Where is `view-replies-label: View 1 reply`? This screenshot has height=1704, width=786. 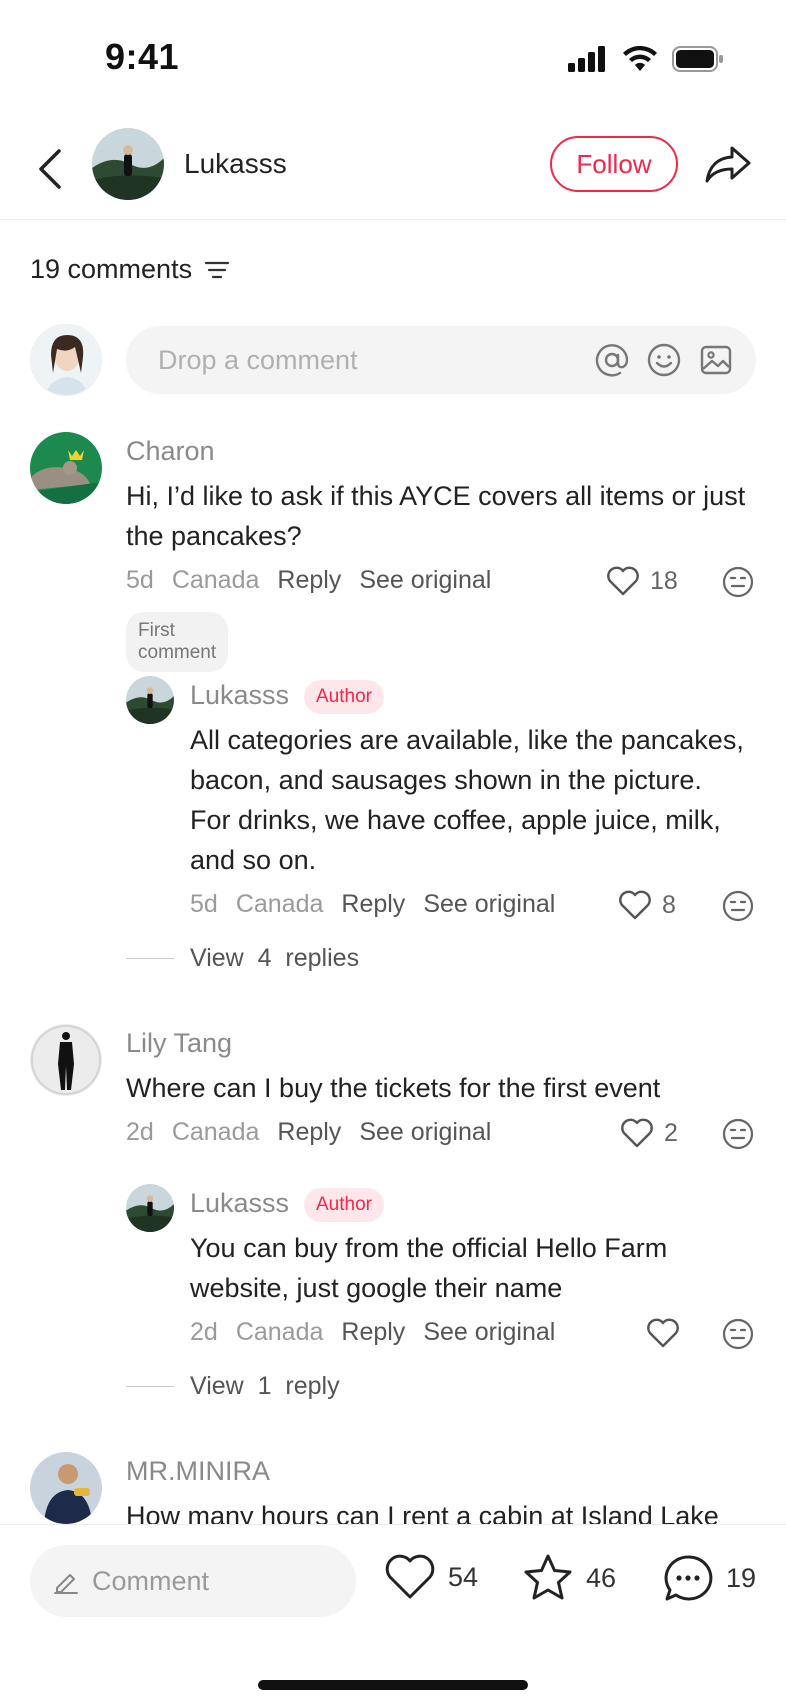
view-replies-label: View 1 reply is located at coordinates (265, 1386).